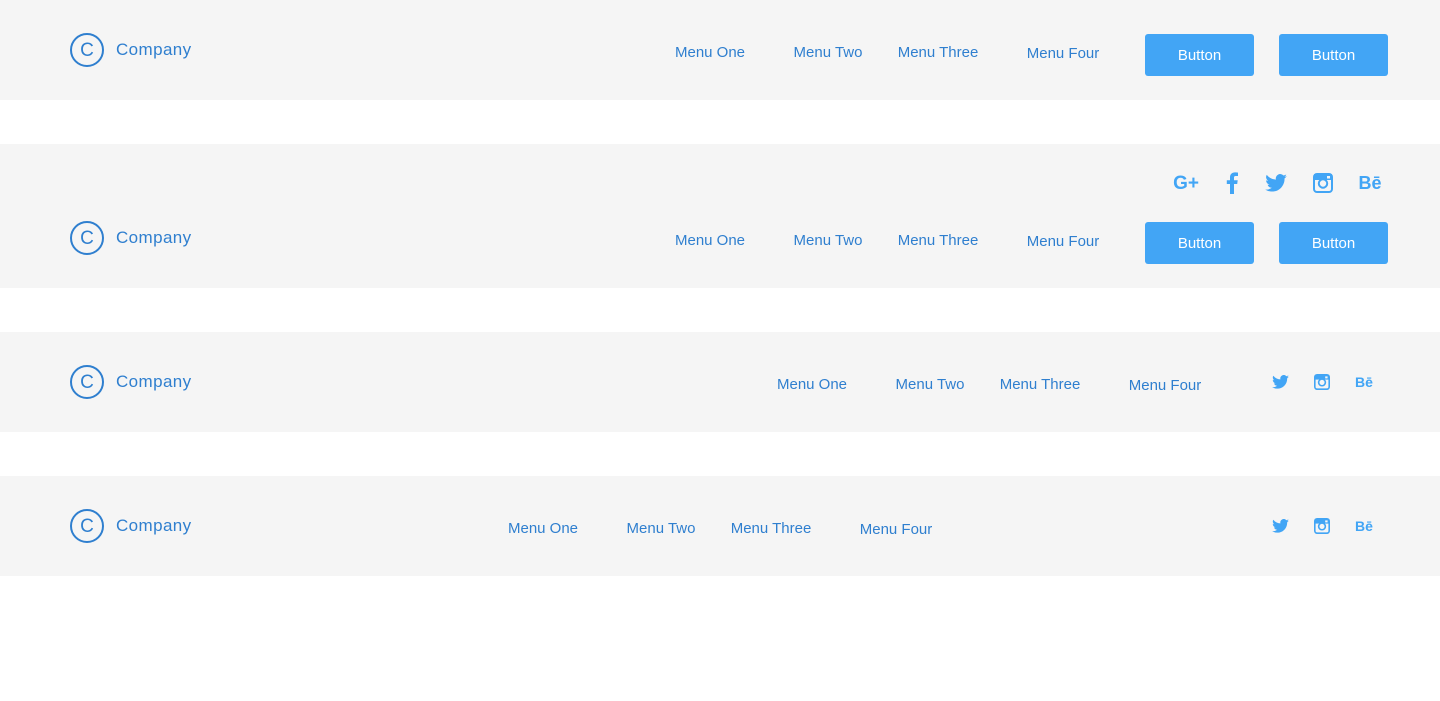 The height and width of the screenshot is (701, 1440). I want to click on facebook-icon, so click(1232, 183).